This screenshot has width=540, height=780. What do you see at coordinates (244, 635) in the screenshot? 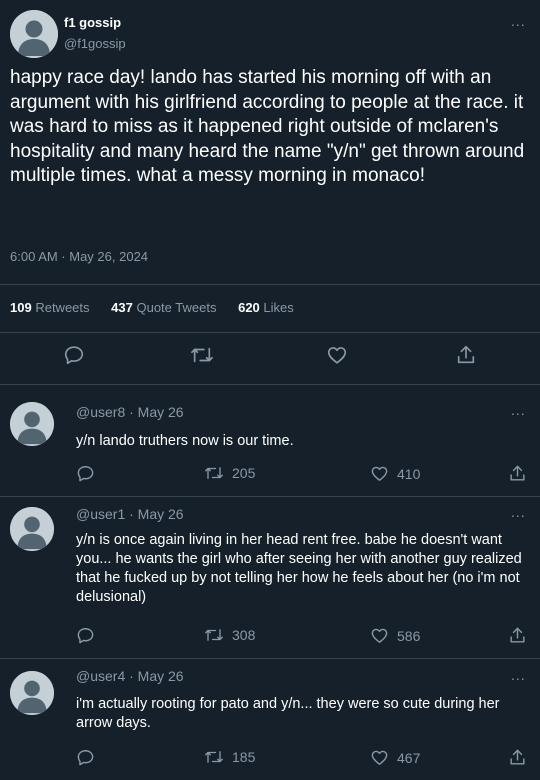
I see `retweet-count: 308` at bounding box center [244, 635].